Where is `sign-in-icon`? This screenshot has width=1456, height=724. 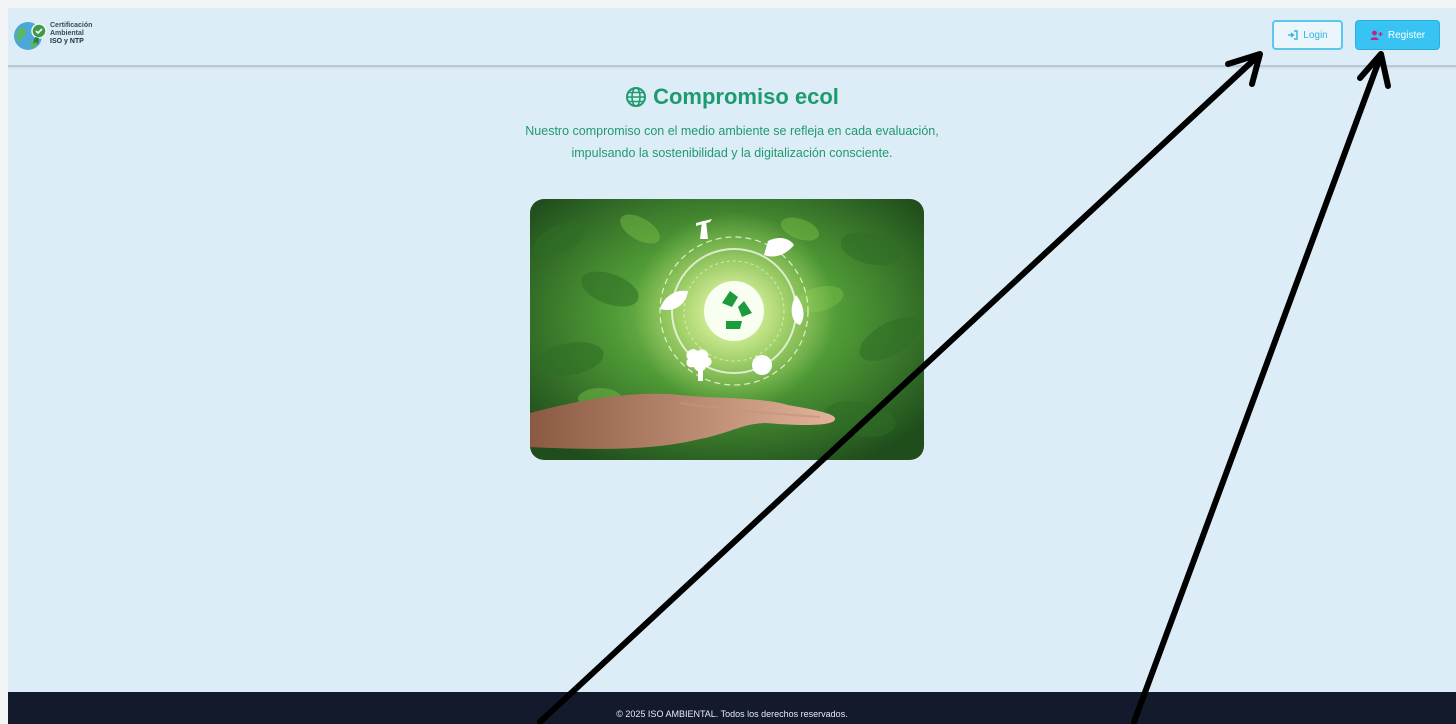
sign-in-icon is located at coordinates (1293, 35).